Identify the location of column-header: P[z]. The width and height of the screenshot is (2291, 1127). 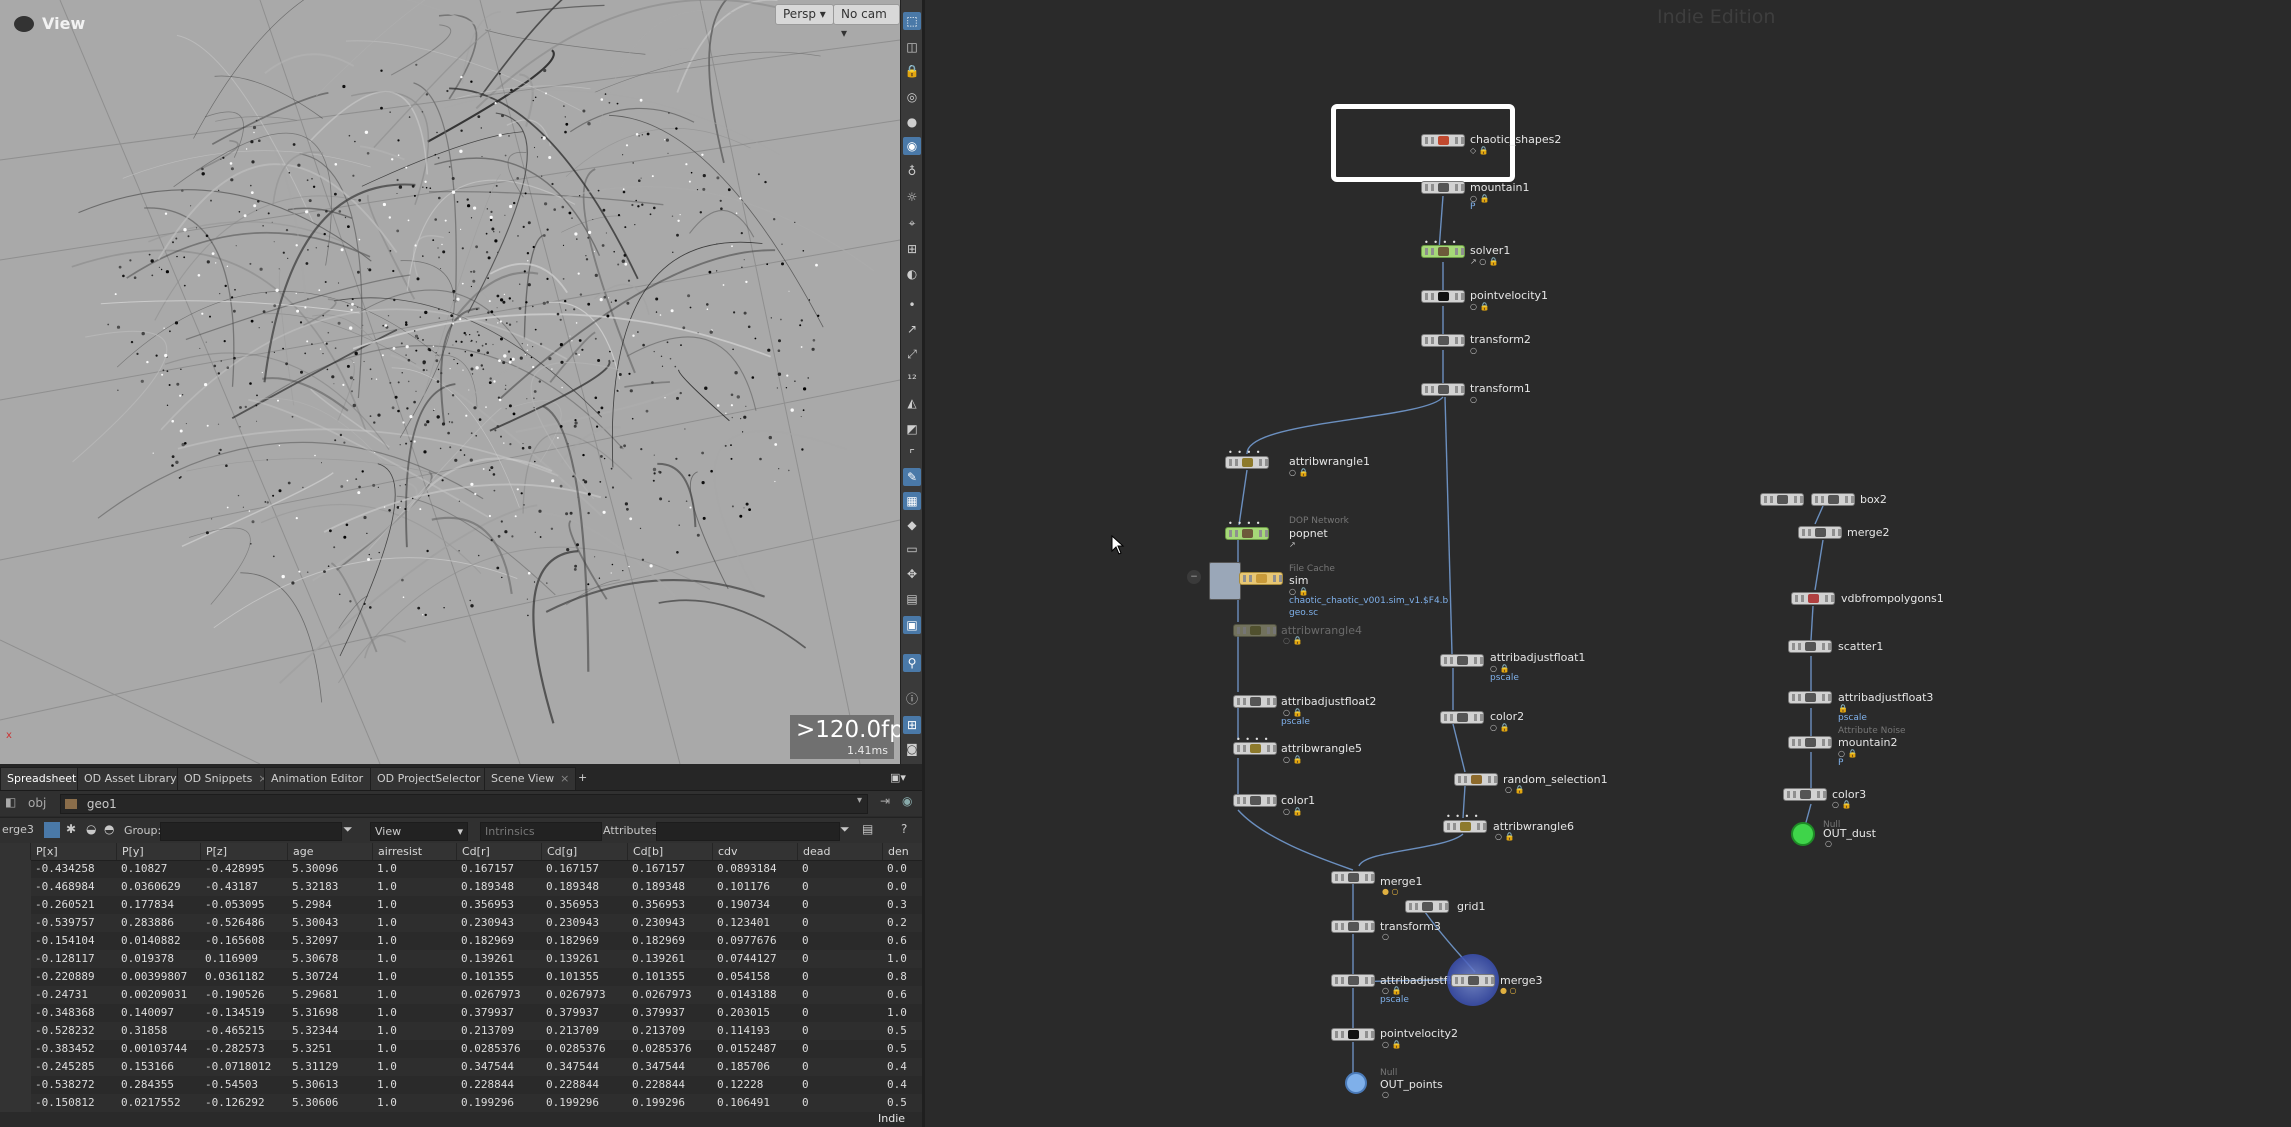
(245, 851).